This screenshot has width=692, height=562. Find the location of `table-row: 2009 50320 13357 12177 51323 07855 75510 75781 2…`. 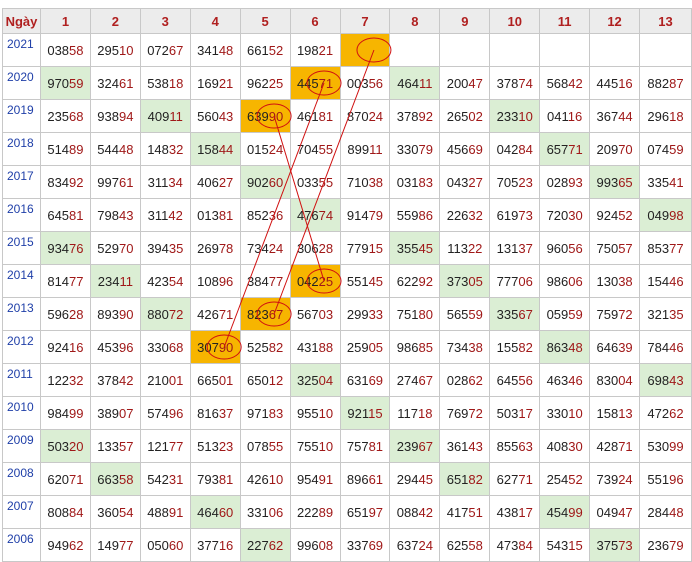

table-row: 2009 50320 13357 12177 51323 07855 75510 75781 2… is located at coordinates (347, 446).